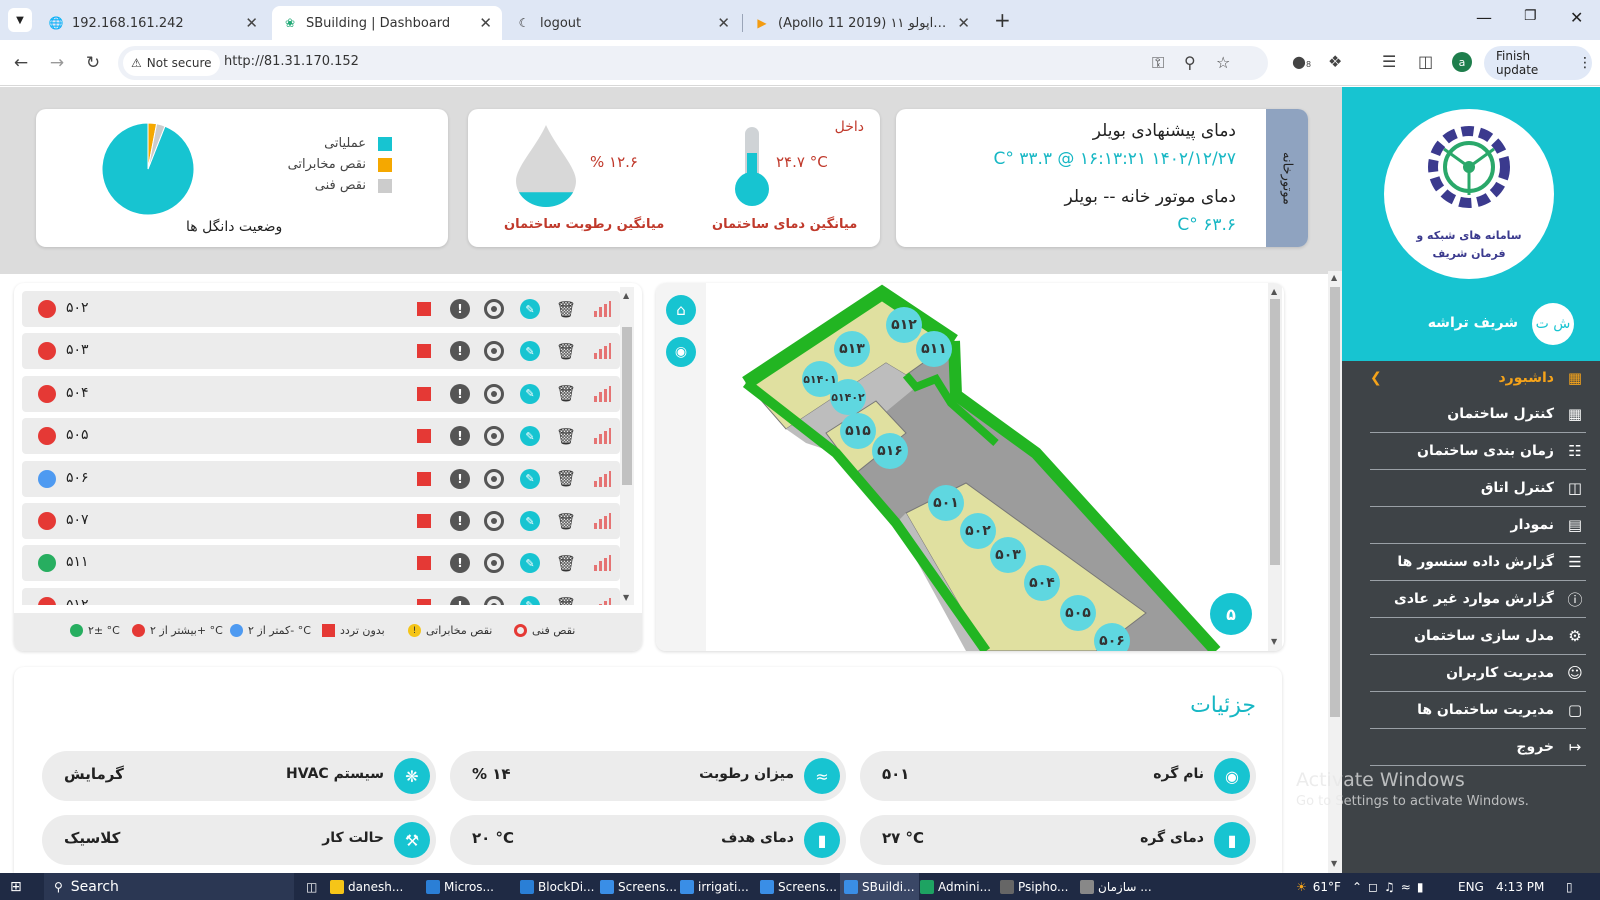 This screenshot has height=900, width=1600. I want to click on sidebar-item: خروج ↦, so click(1478, 747).